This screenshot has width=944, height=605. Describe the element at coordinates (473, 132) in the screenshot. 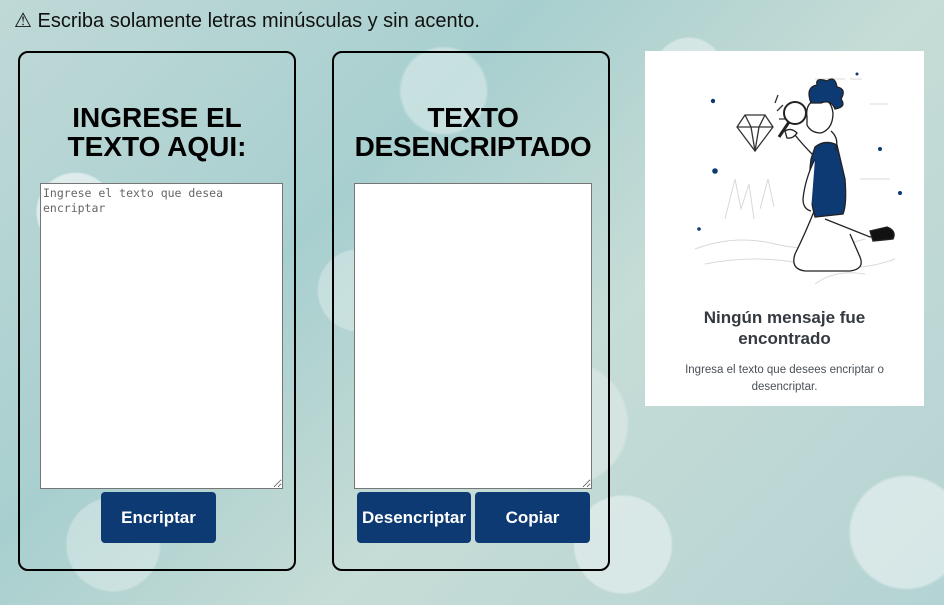

I see `decrypt-panel-title: TEXTO DESENCRIPTADO` at that location.